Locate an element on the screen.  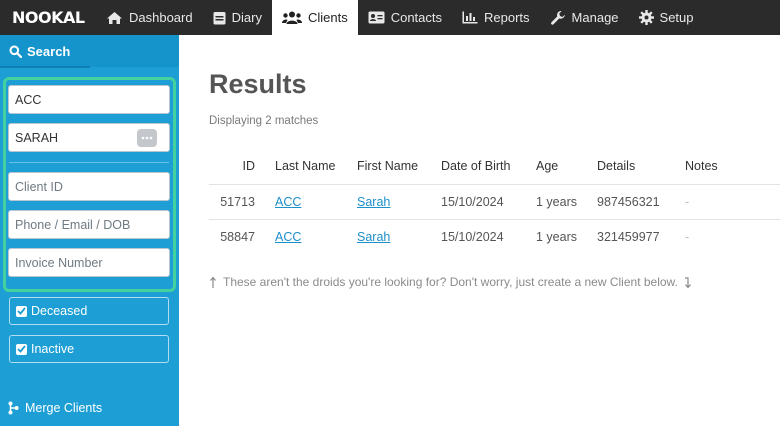
merge-clients-link: Merge Clients is located at coordinates (55, 408).